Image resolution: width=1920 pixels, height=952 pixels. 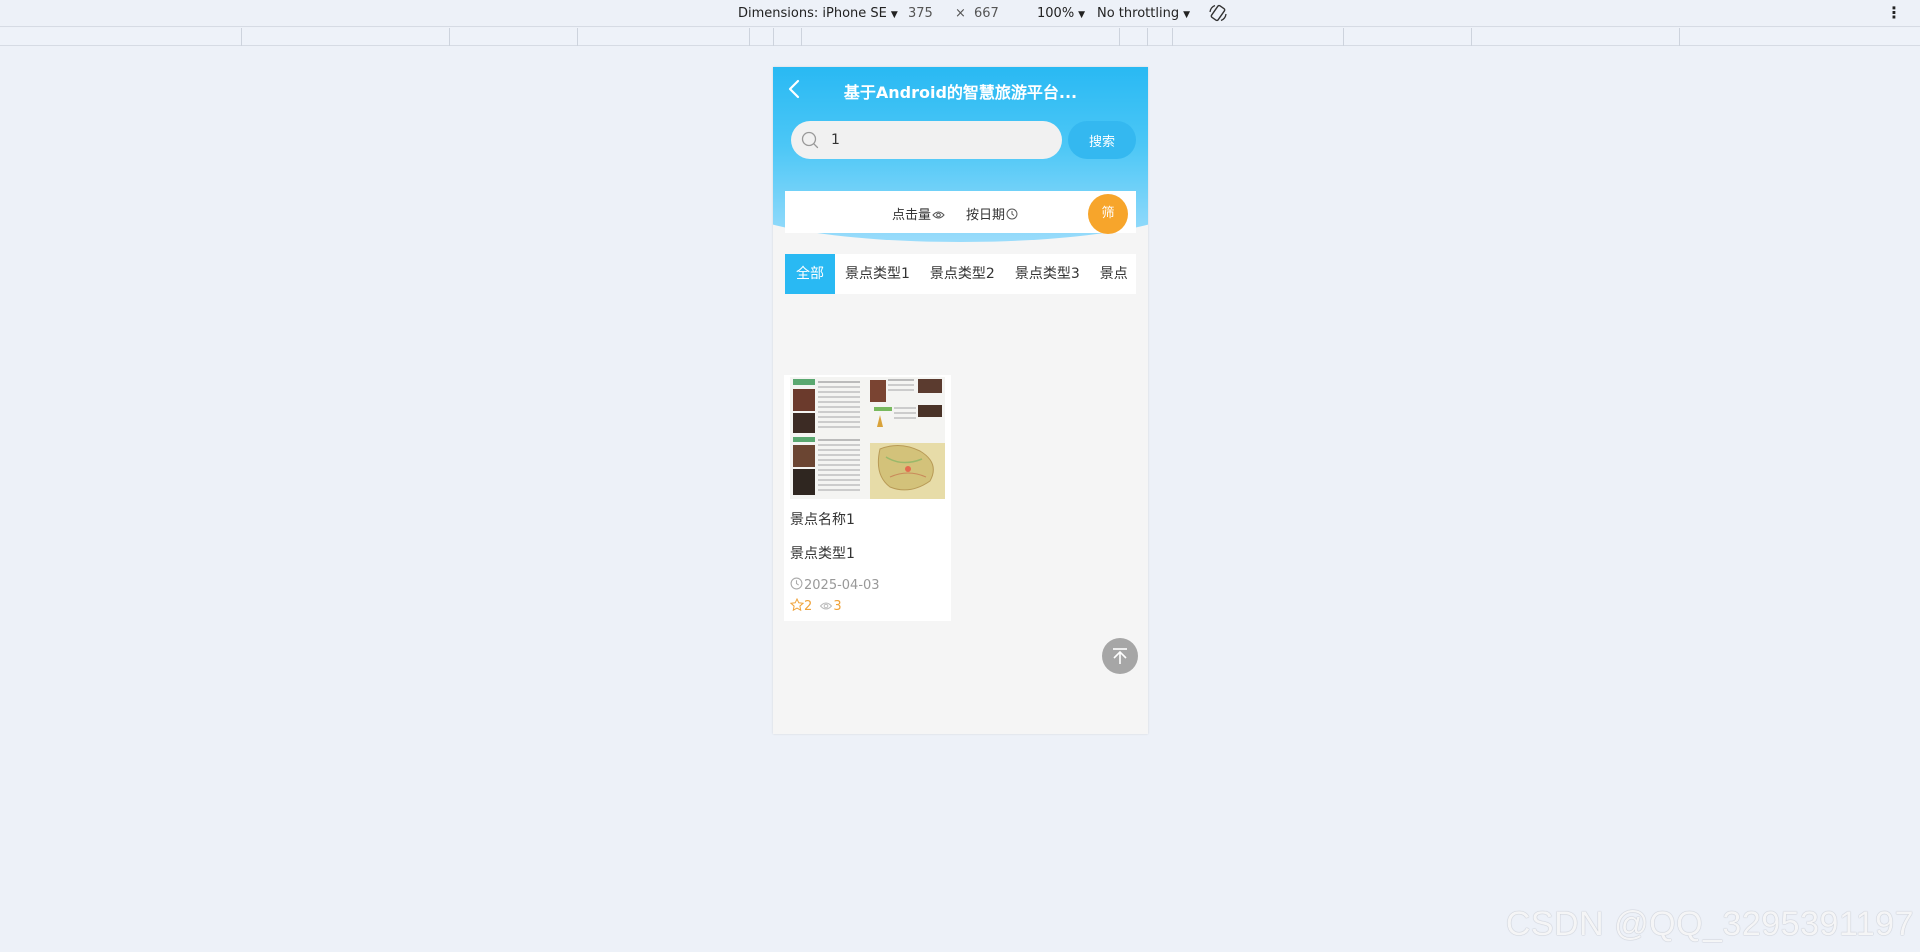 I want to click on sort-by-date: 按日期, so click(x=992, y=213).